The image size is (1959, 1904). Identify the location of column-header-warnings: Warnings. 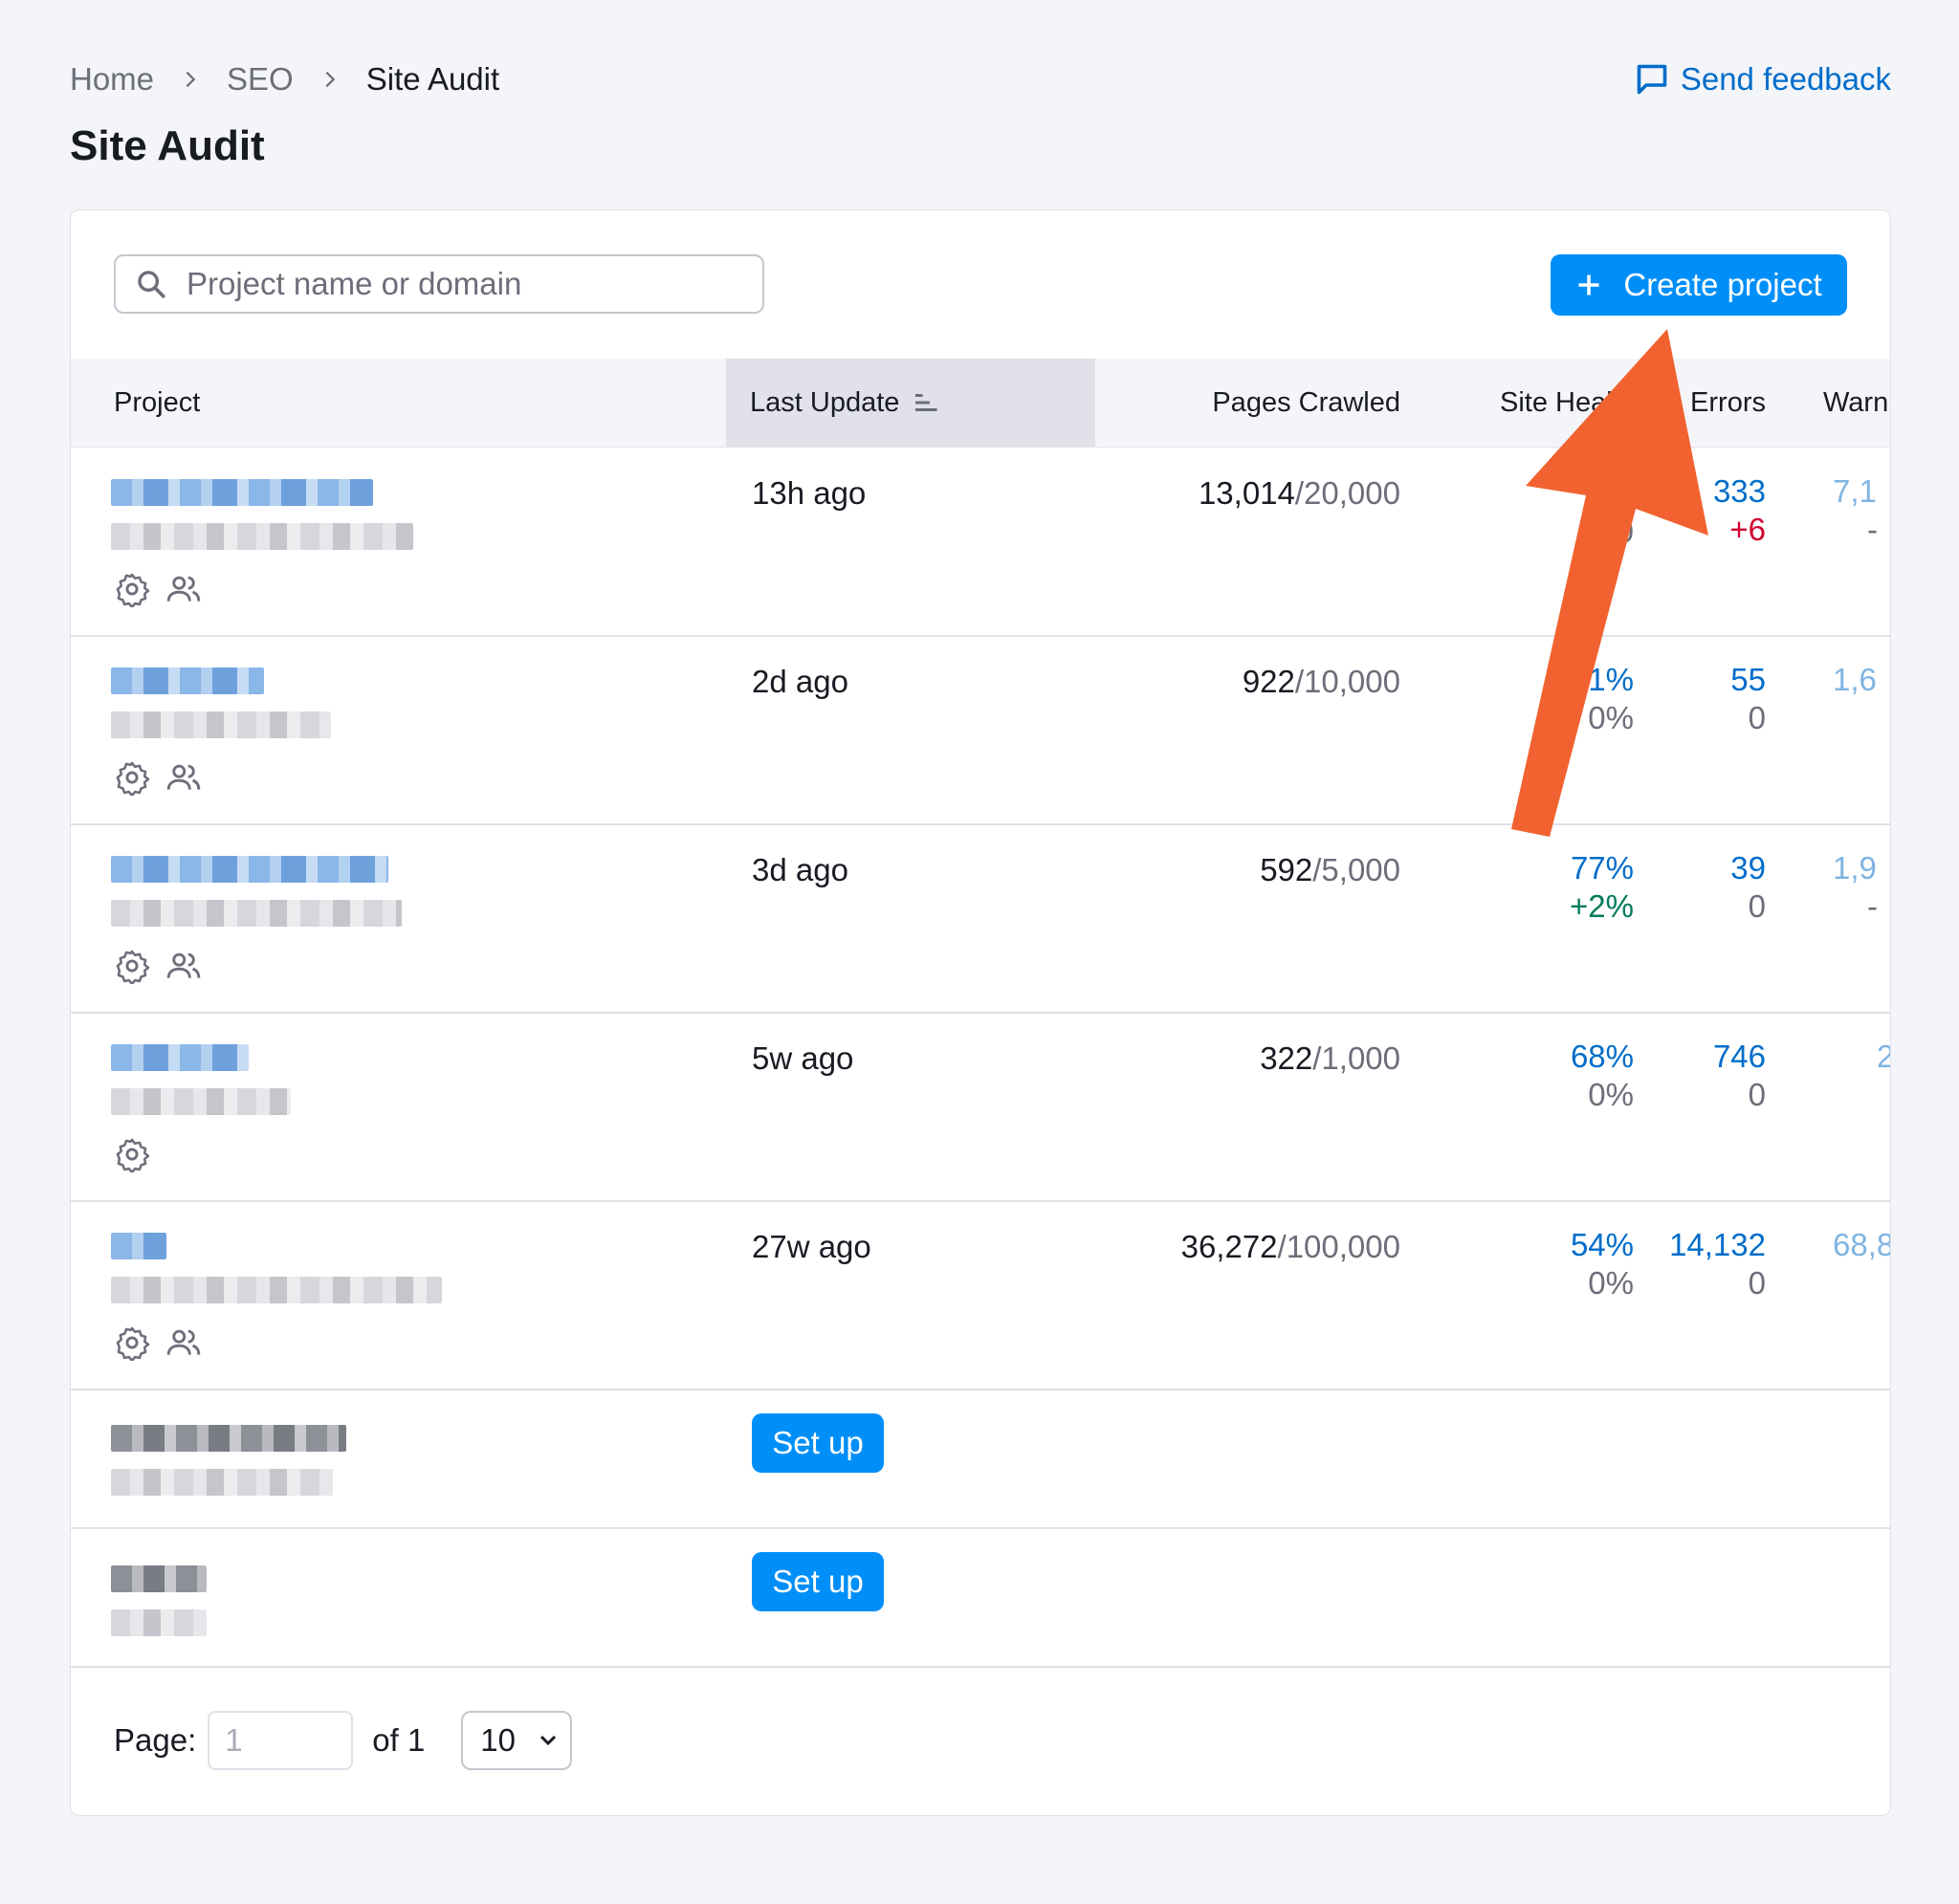
(1857, 403).